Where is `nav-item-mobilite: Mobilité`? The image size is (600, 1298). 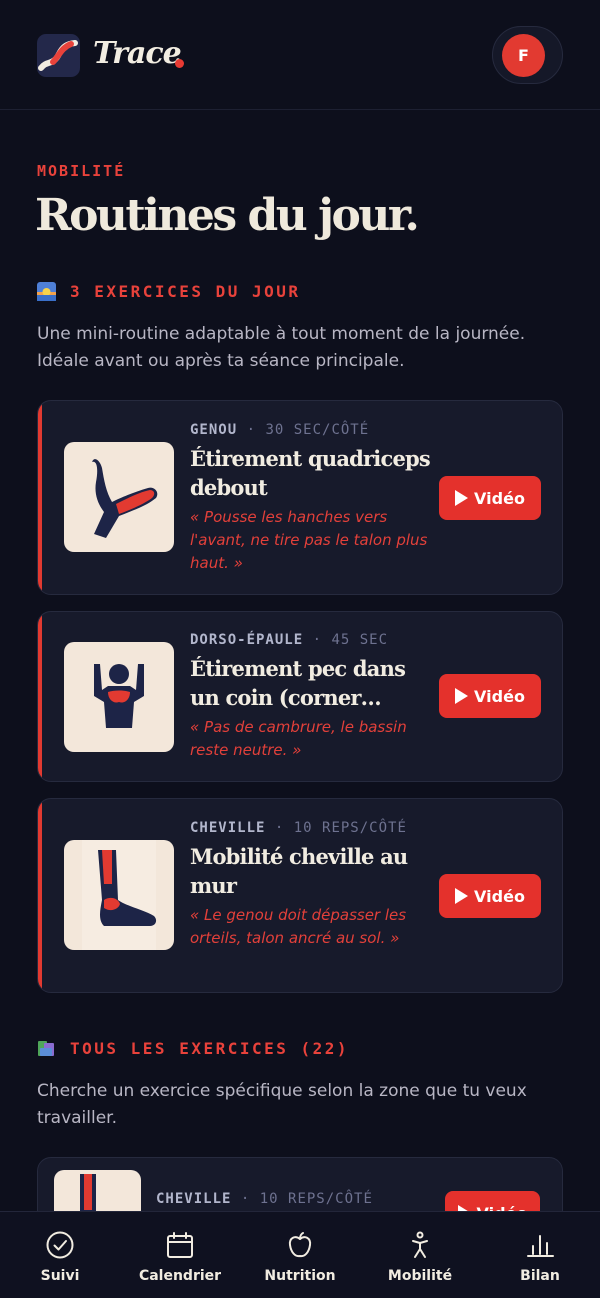 nav-item-mobilite: Mobilité is located at coordinates (420, 1258).